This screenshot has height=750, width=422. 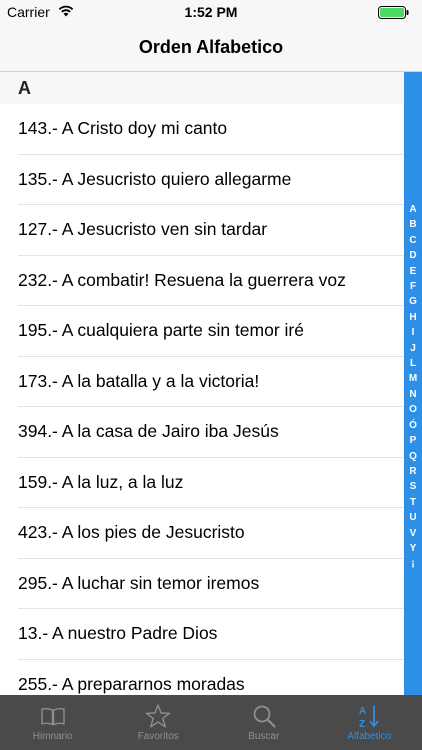 I want to click on list-item: 173.- A la batalla y a la victoria!, so click(x=211, y=382).